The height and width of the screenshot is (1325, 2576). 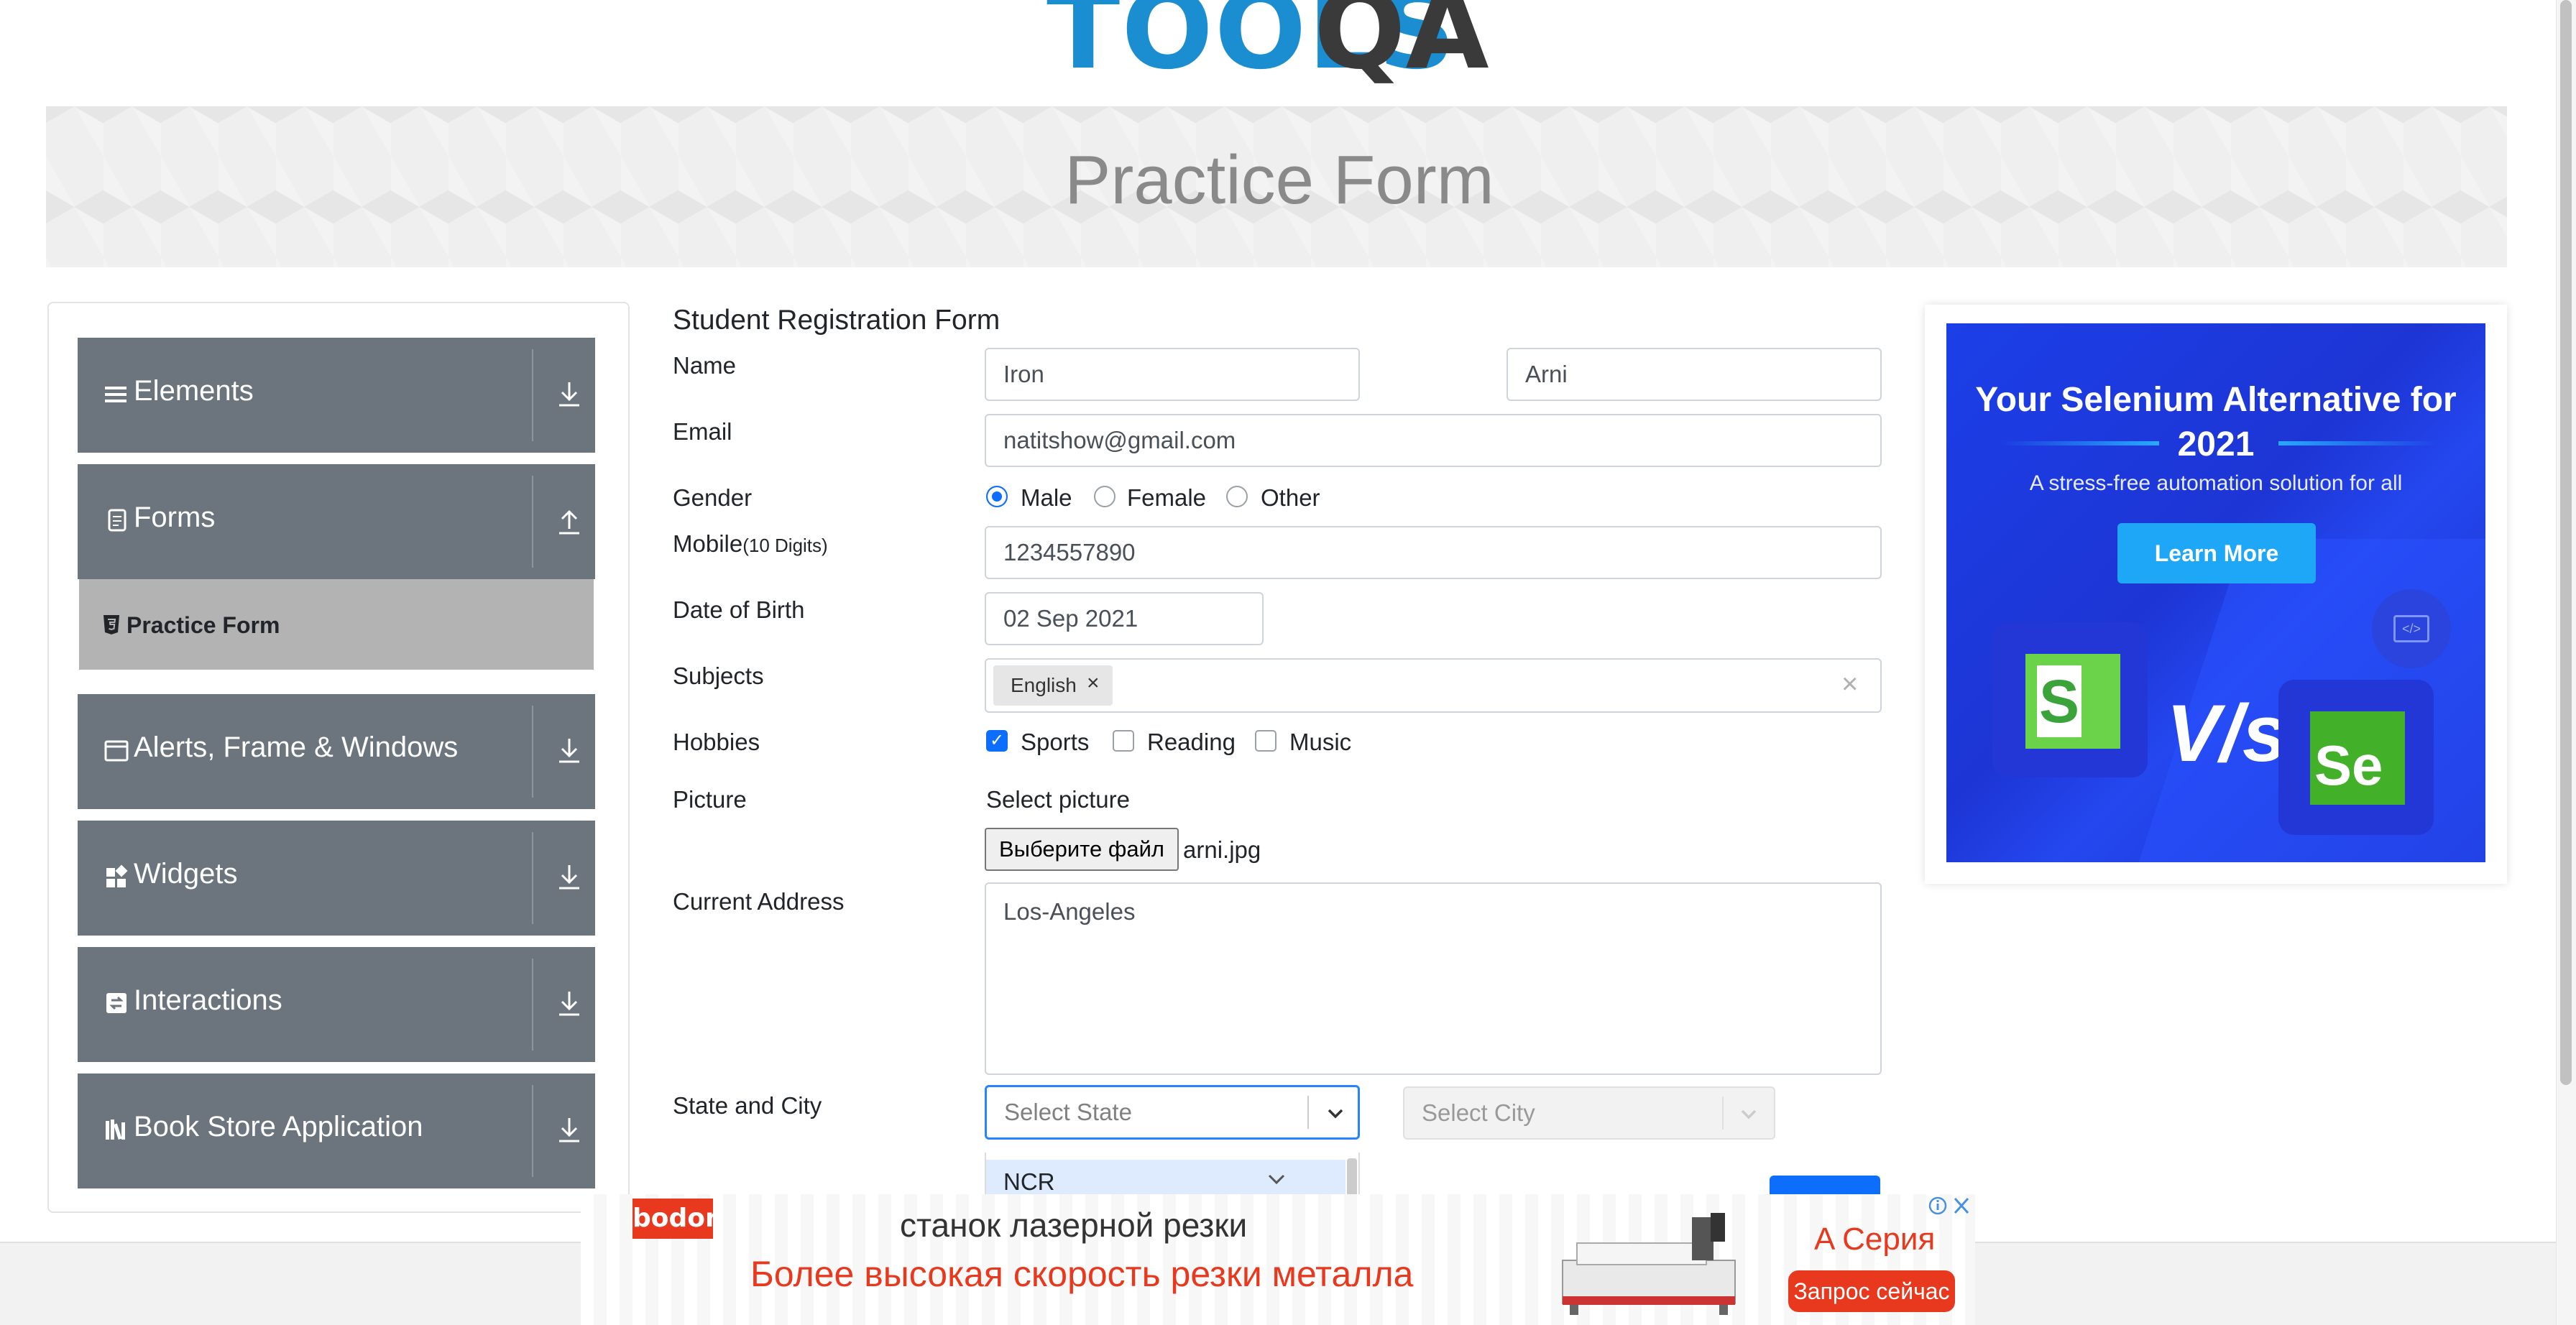 What do you see at coordinates (336, 395) in the screenshot?
I see `sidebar-group-elements: Elements` at bounding box center [336, 395].